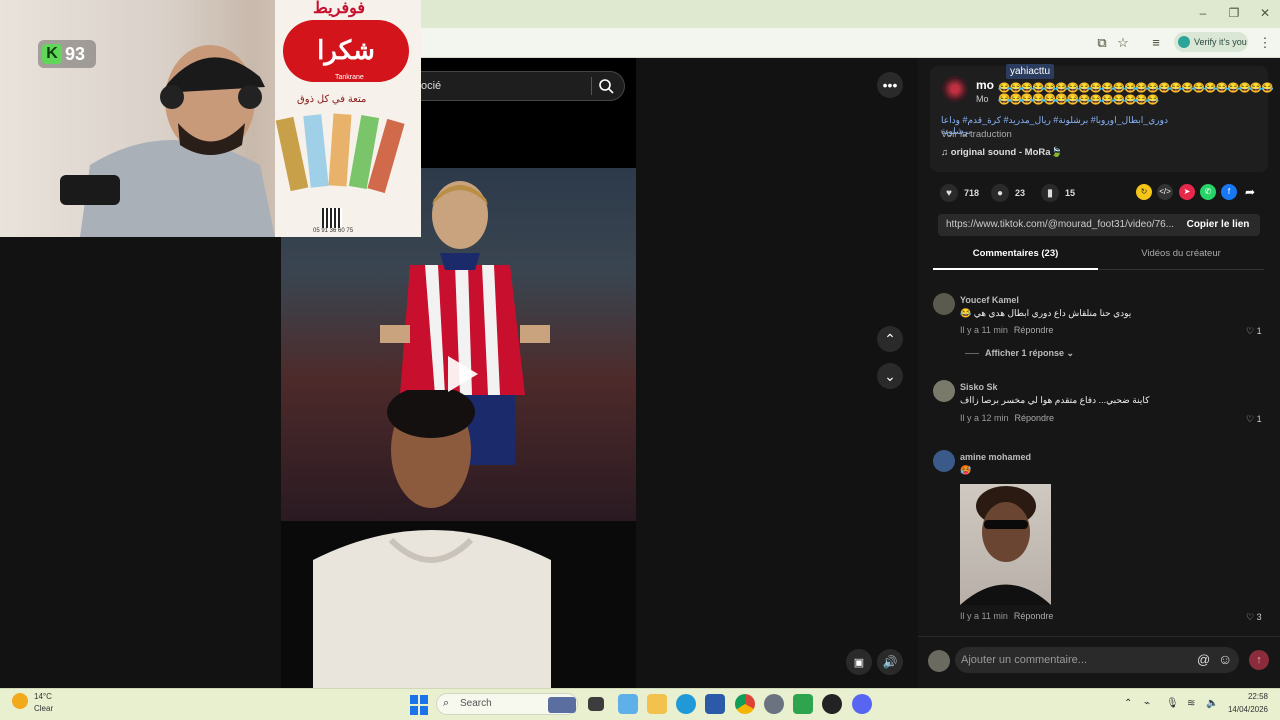  Describe the element at coordinates (628, 704) in the screenshot. I see `widgets-app-icon` at that location.